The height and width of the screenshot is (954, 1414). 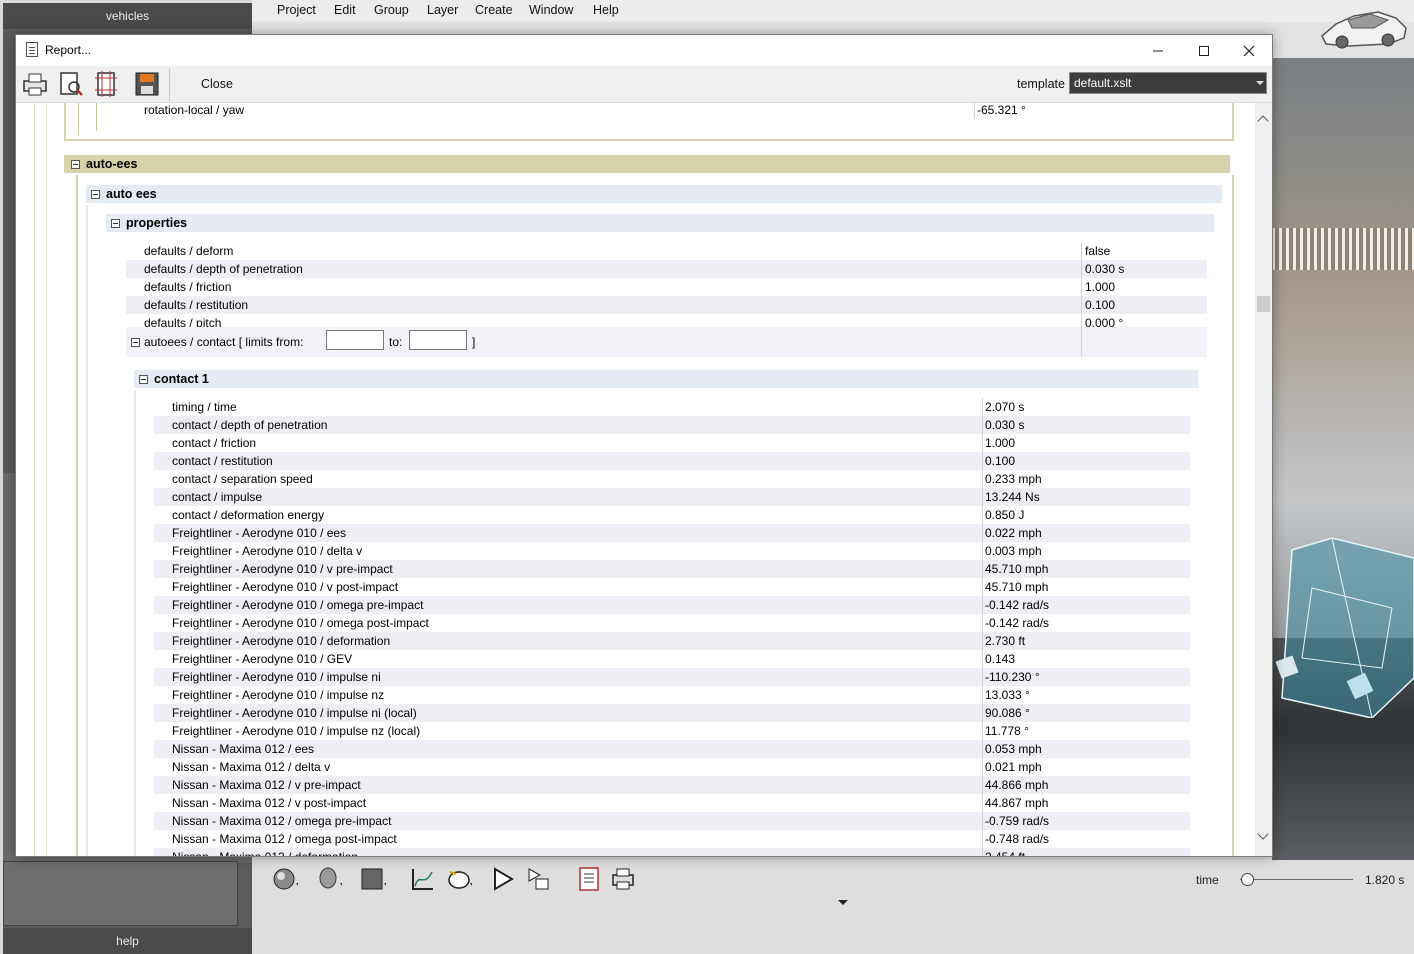 What do you see at coordinates (647, 164) in the screenshot?
I see `section-header-auto-ees: auto-ees` at bounding box center [647, 164].